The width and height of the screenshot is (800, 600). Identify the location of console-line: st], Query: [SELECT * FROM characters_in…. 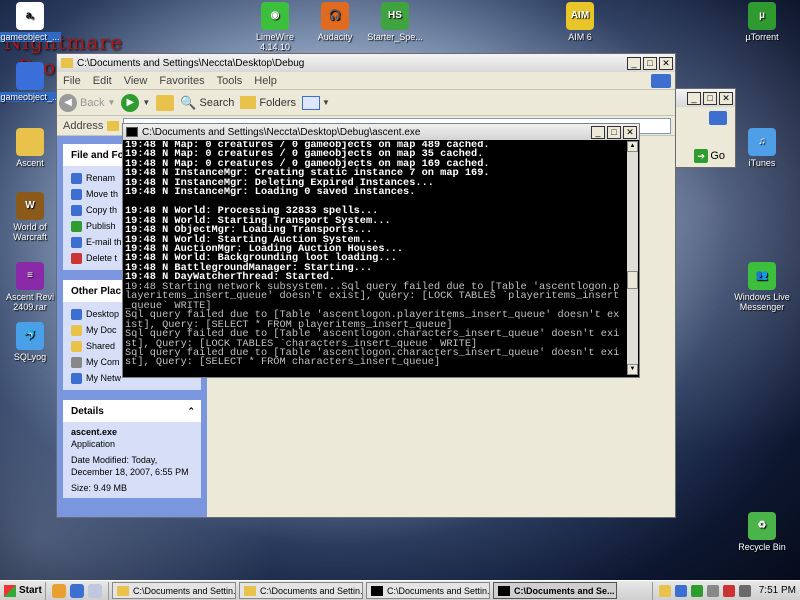
(283, 362).